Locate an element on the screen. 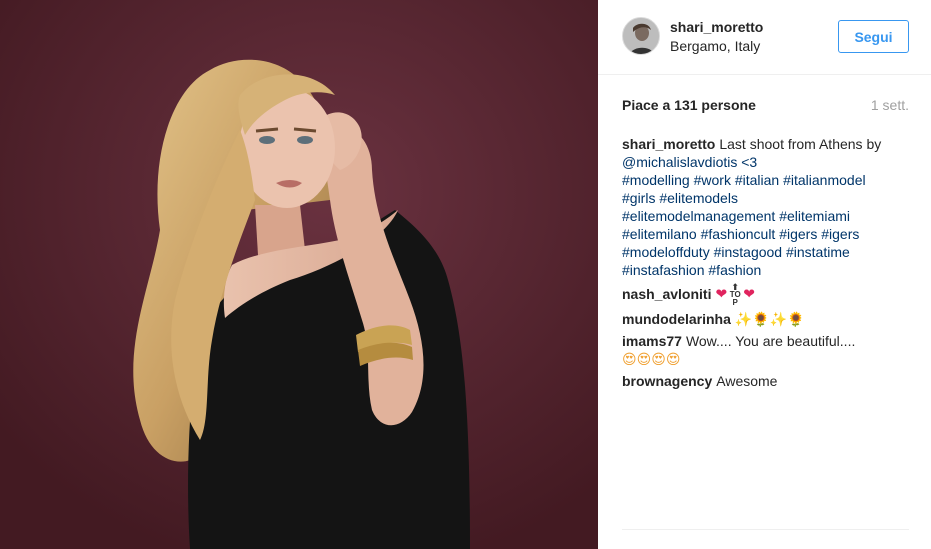 The width and height of the screenshot is (931, 549). top-emoji-icon: ⬆ TOP is located at coordinates (735, 294).